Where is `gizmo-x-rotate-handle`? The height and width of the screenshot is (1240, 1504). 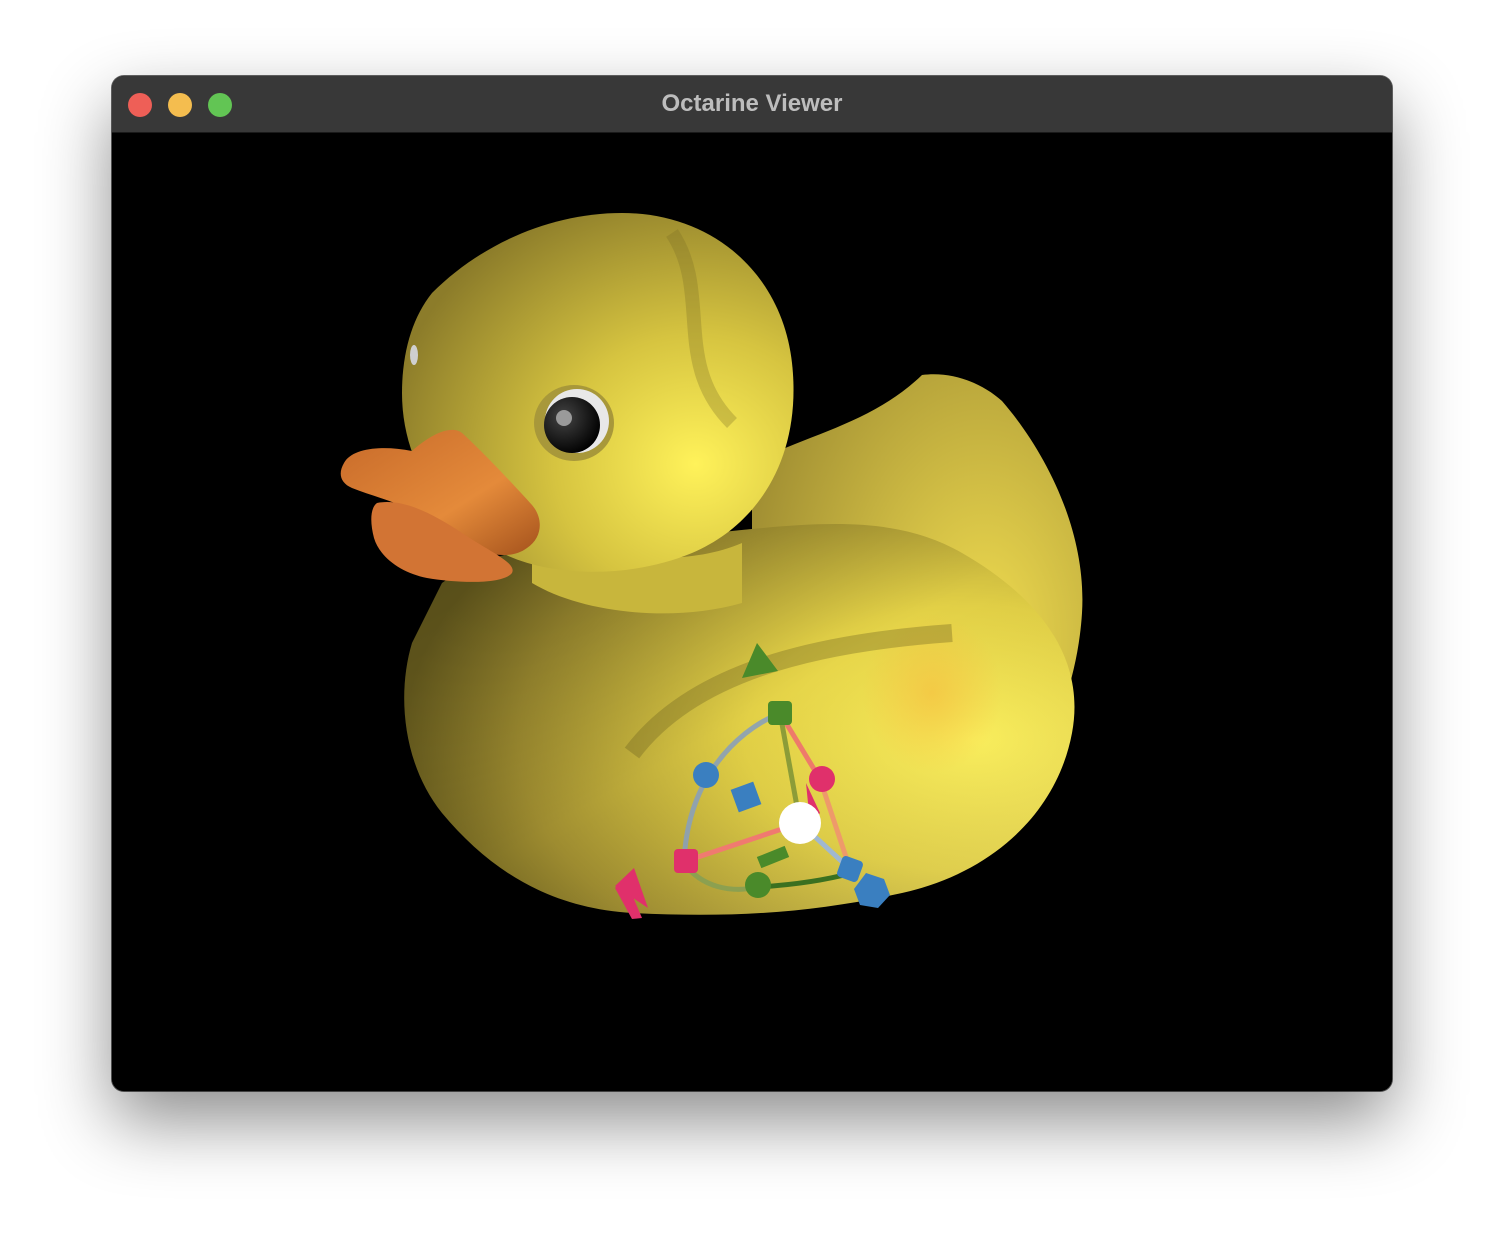
gizmo-x-rotate-handle is located at coordinates (822, 779).